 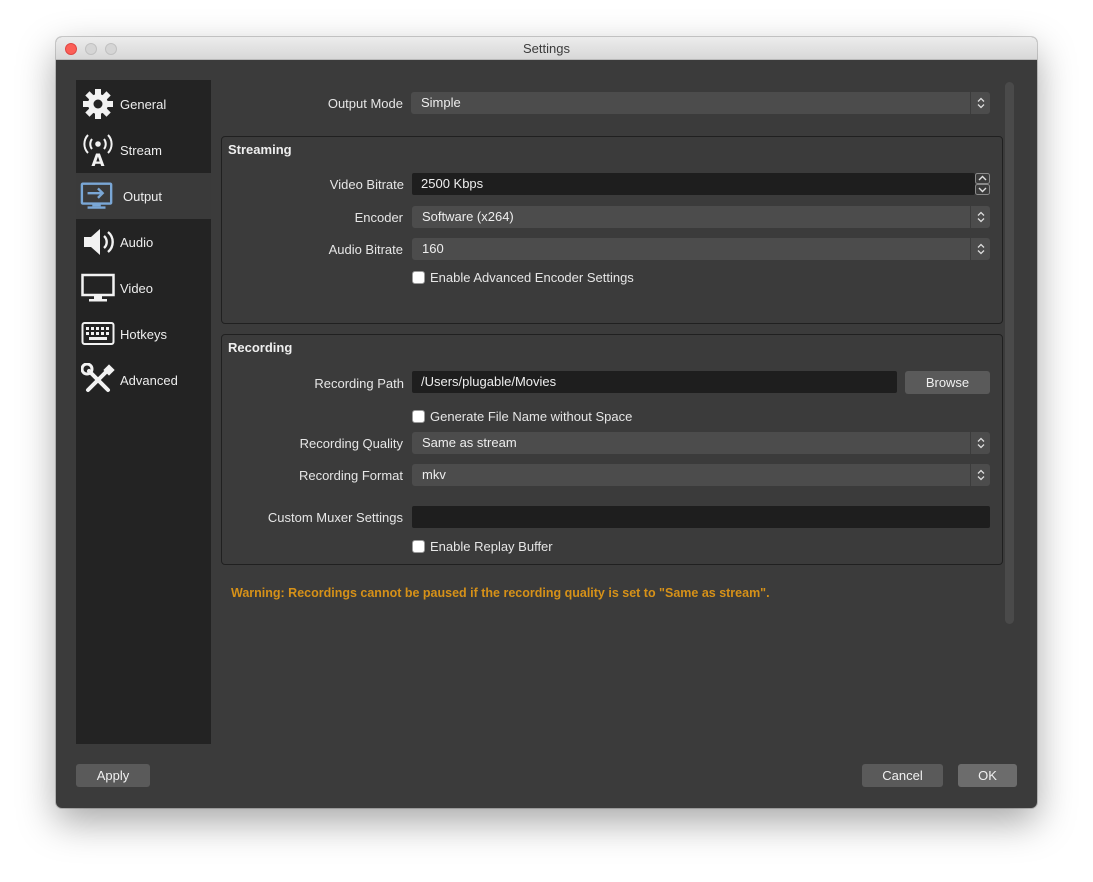 I want to click on video-bitrate-stepper, so click(x=982, y=184).